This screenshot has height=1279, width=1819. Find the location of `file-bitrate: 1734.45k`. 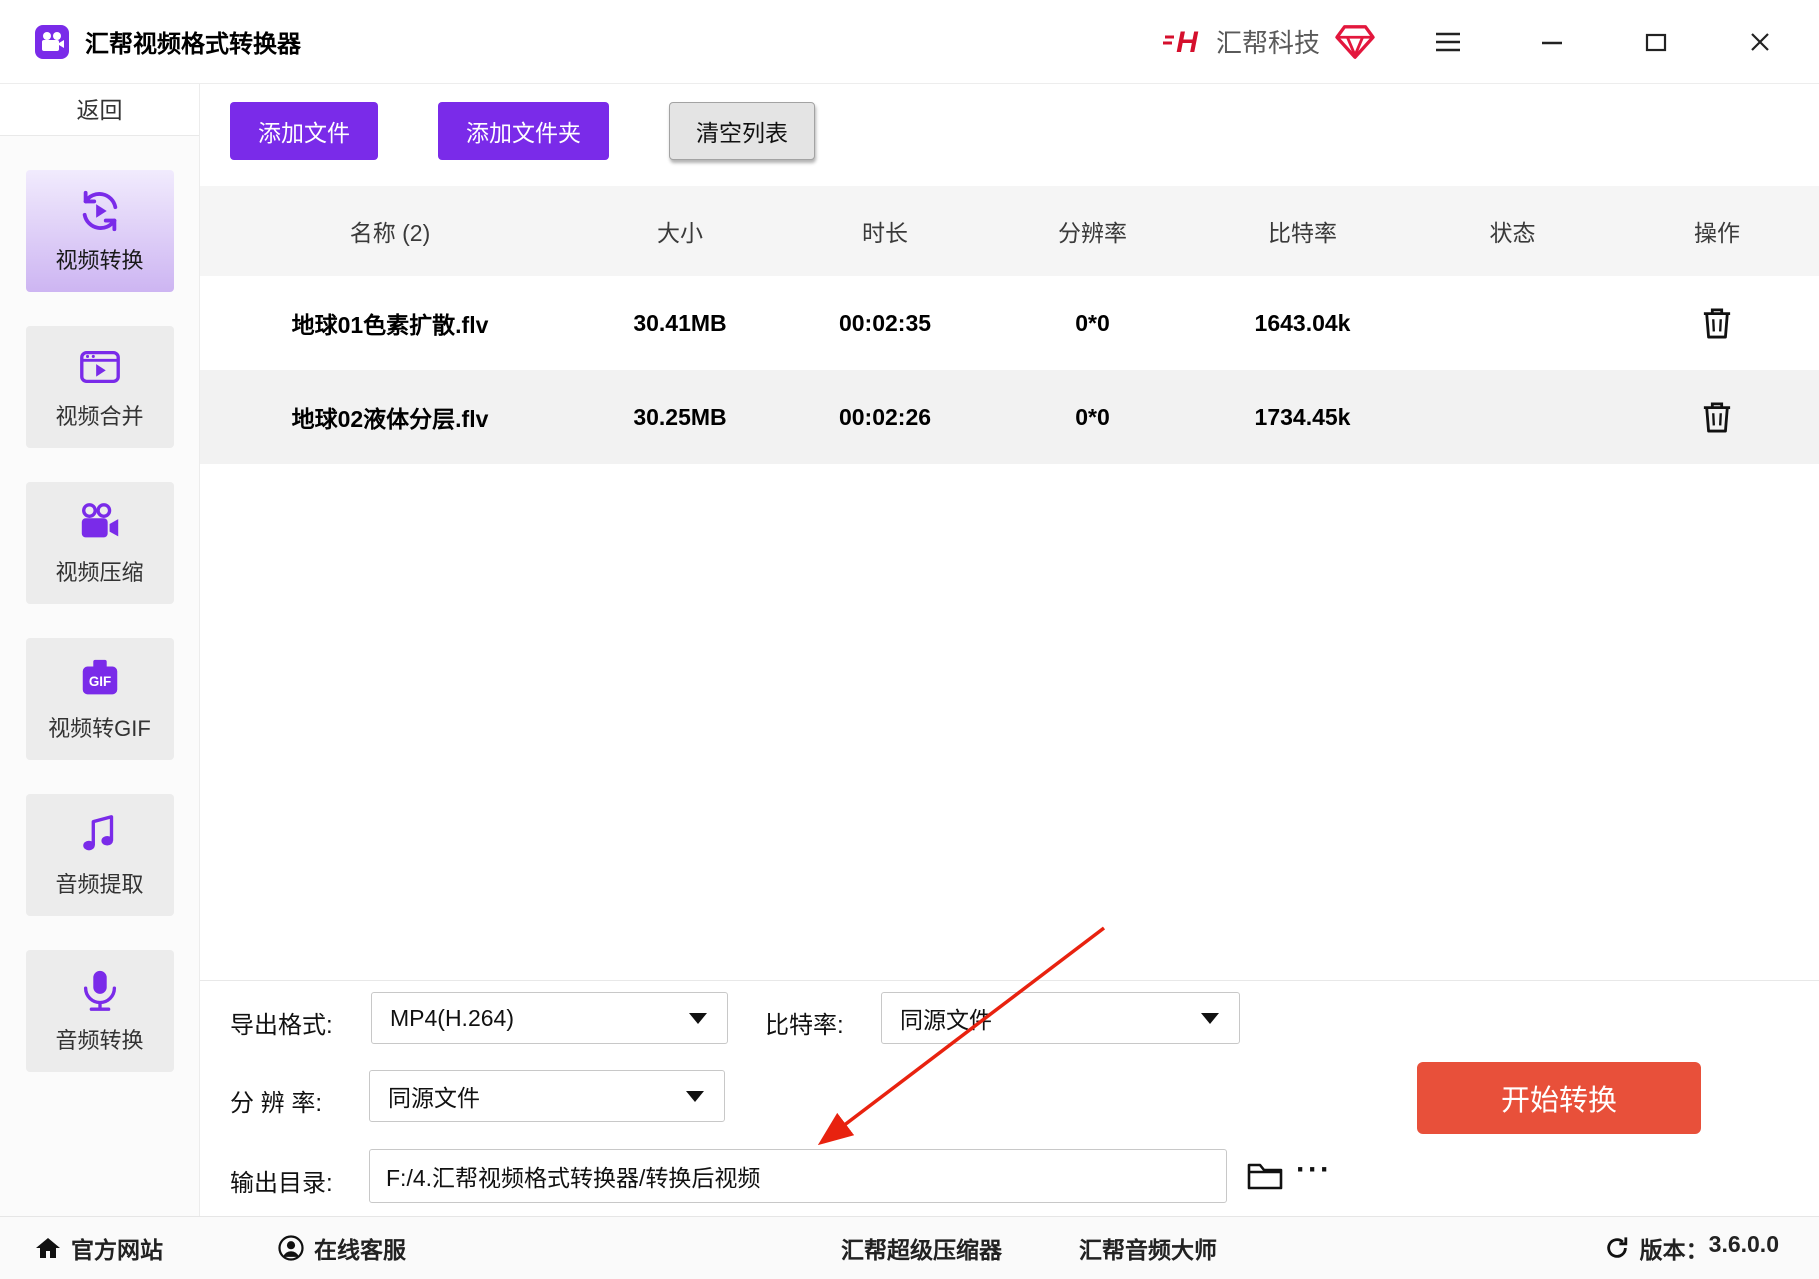

file-bitrate: 1734.45k is located at coordinates (1302, 416).